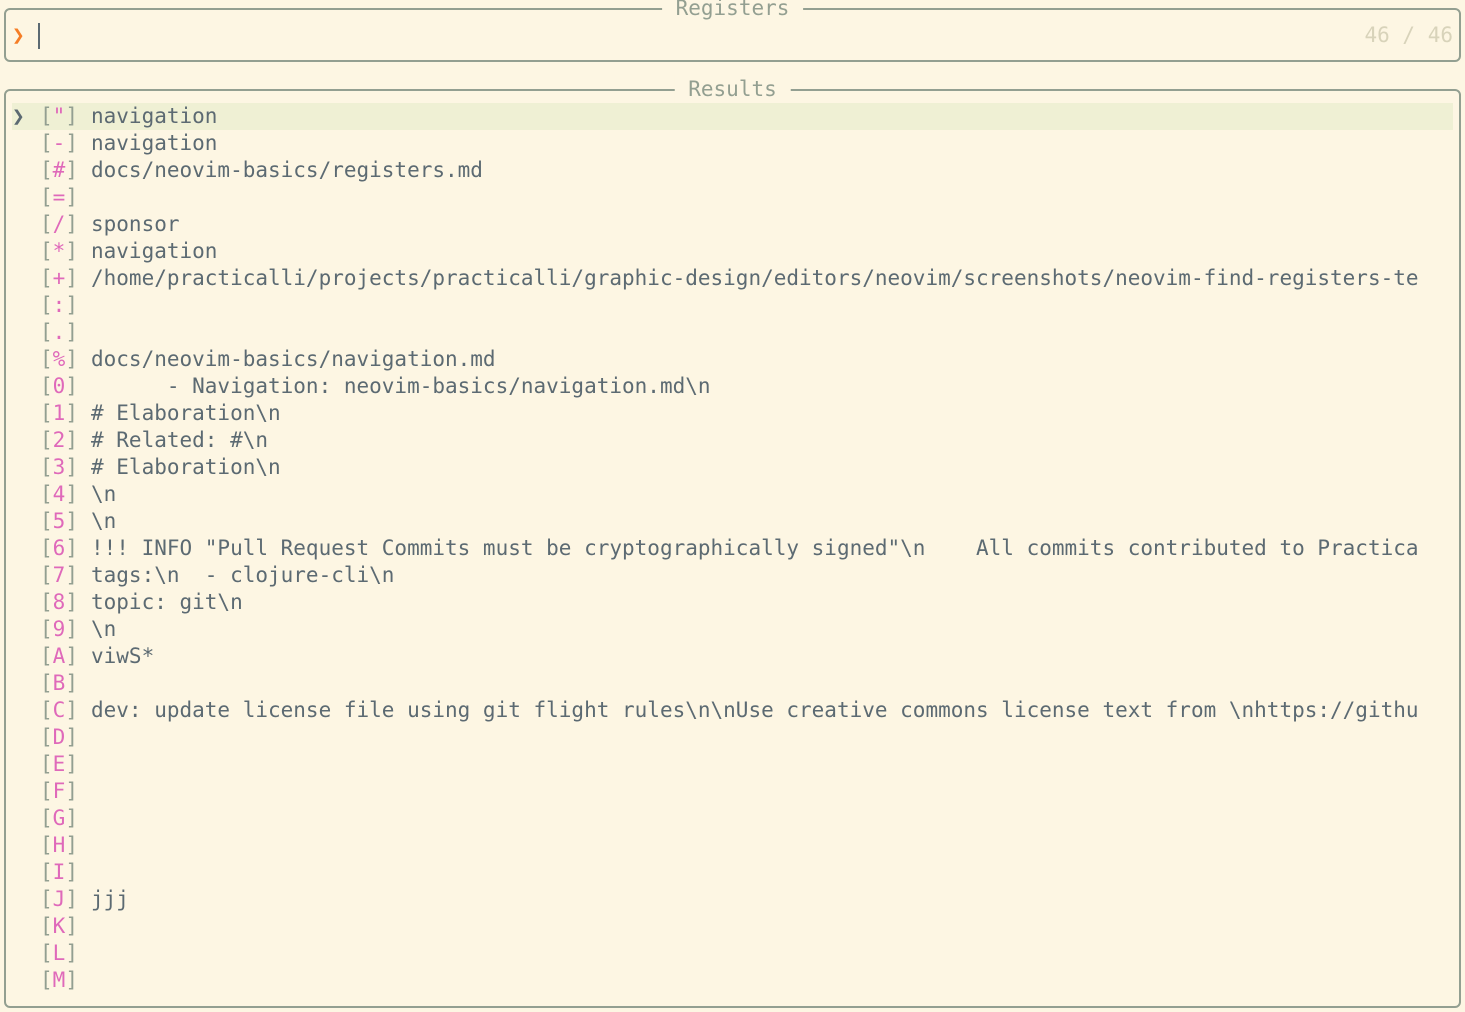 The width and height of the screenshot is (1465, 1012). Describe the element at coordinates (732, 602) in the screenshot. I see `result-row: [8] topic: git\n` at that location.